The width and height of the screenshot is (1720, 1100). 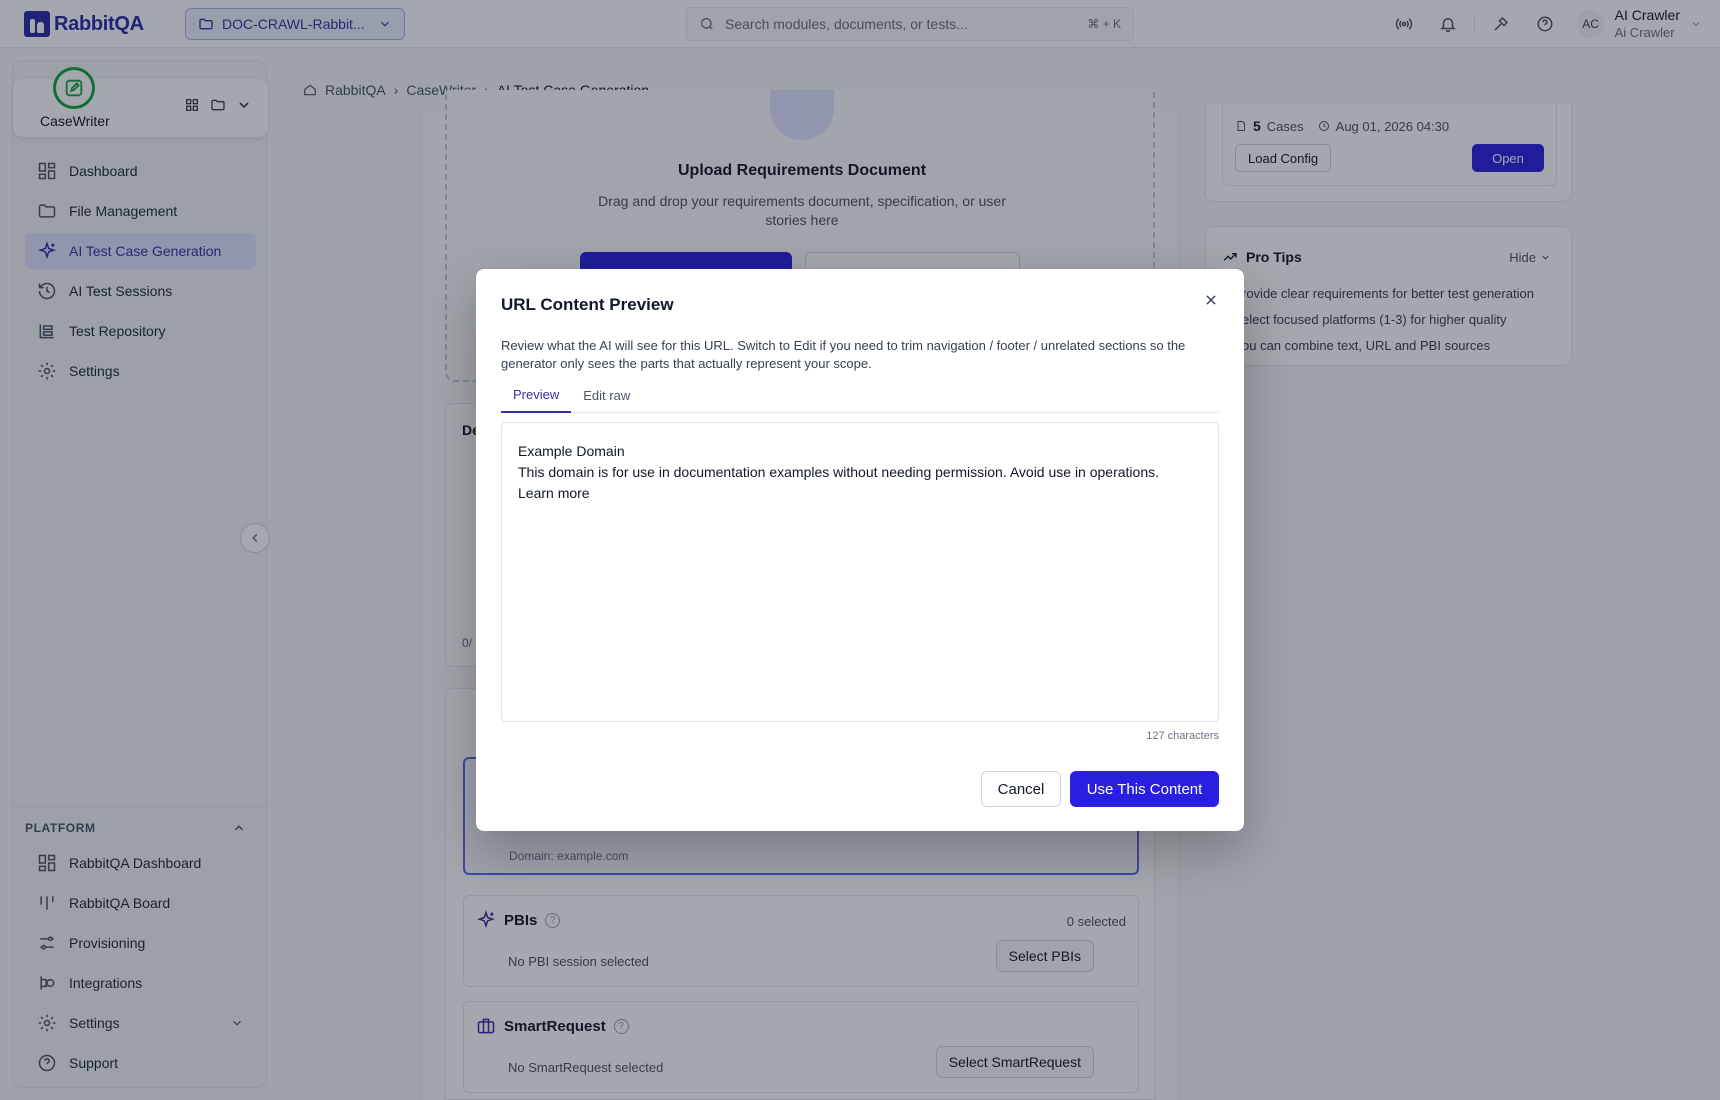 What do you see at coordinates (554, 493) in the screenshot?
I see `content-line: Learn more` at bounding box center [554, 493].